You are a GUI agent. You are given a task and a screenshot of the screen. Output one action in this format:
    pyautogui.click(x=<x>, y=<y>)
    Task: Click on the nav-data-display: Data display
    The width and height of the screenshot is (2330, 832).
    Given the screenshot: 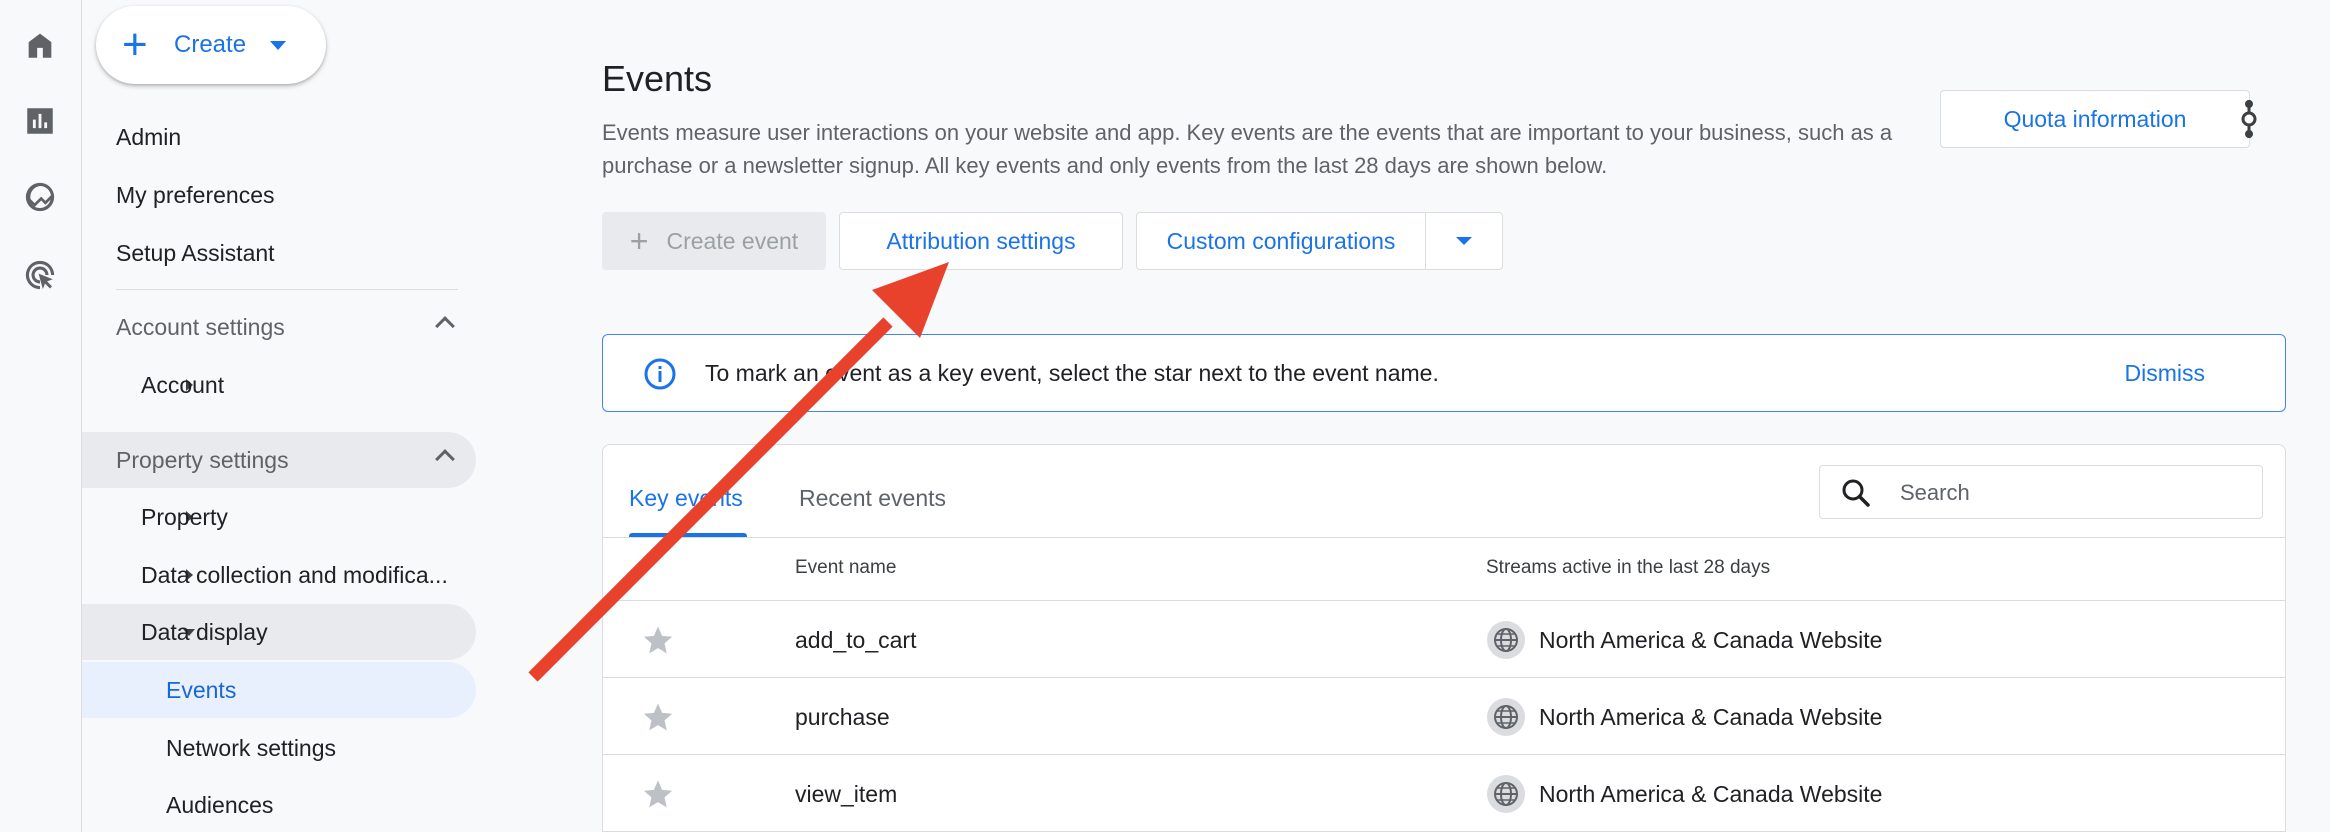 What is the action you would take?
    pyautogui.click(x=279, y=632)
    